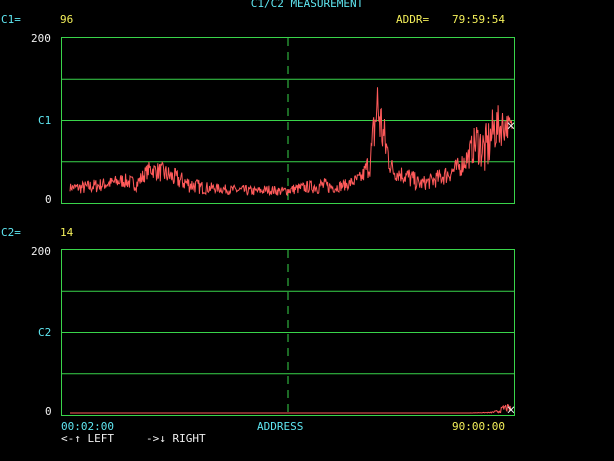 This screenshot has width=614, height=461. I want to click on addr-value: 79:59:54, so click(478, 19).